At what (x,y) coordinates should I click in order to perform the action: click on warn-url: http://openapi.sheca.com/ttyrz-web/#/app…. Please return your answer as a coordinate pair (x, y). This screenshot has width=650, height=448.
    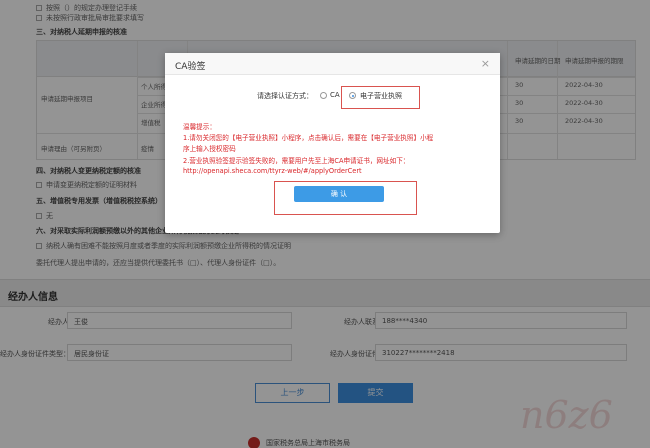
    Looking at the image, I should click on (272, 171).